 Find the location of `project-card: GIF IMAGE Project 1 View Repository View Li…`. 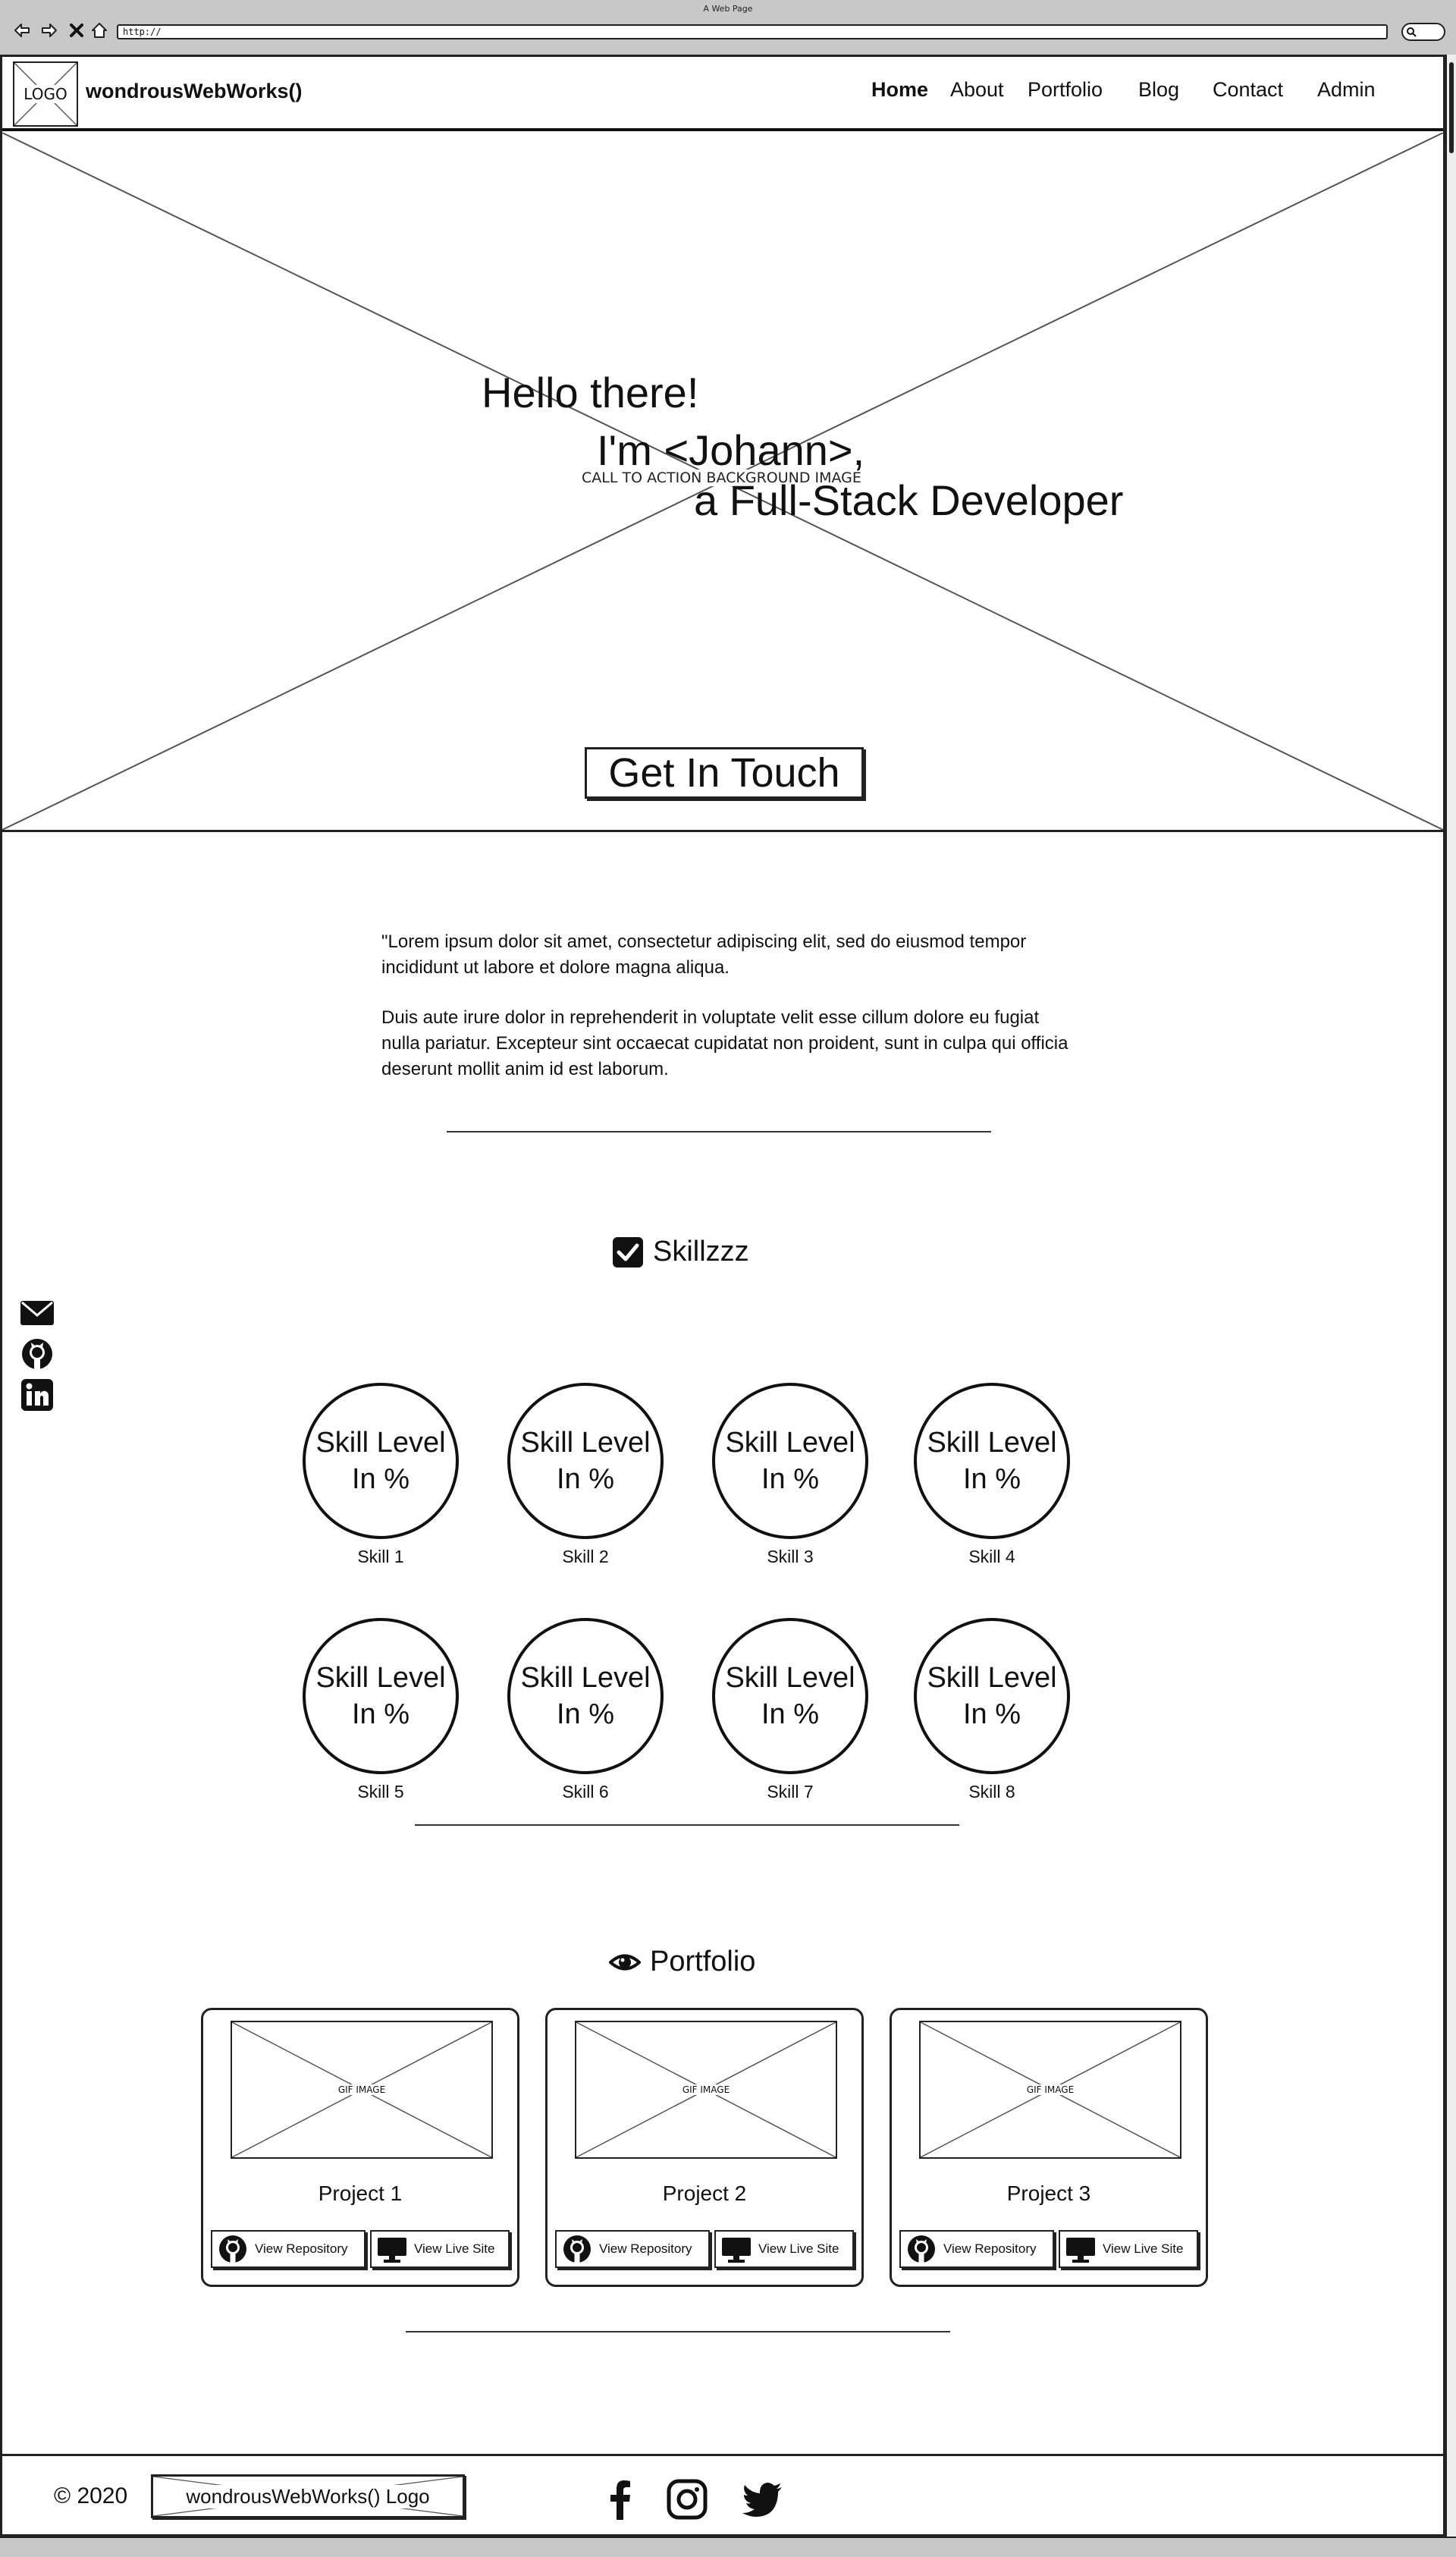

project-card: GIF IMAGE Project 1 View Repository View Li… is located at coordinates (360, 2147).